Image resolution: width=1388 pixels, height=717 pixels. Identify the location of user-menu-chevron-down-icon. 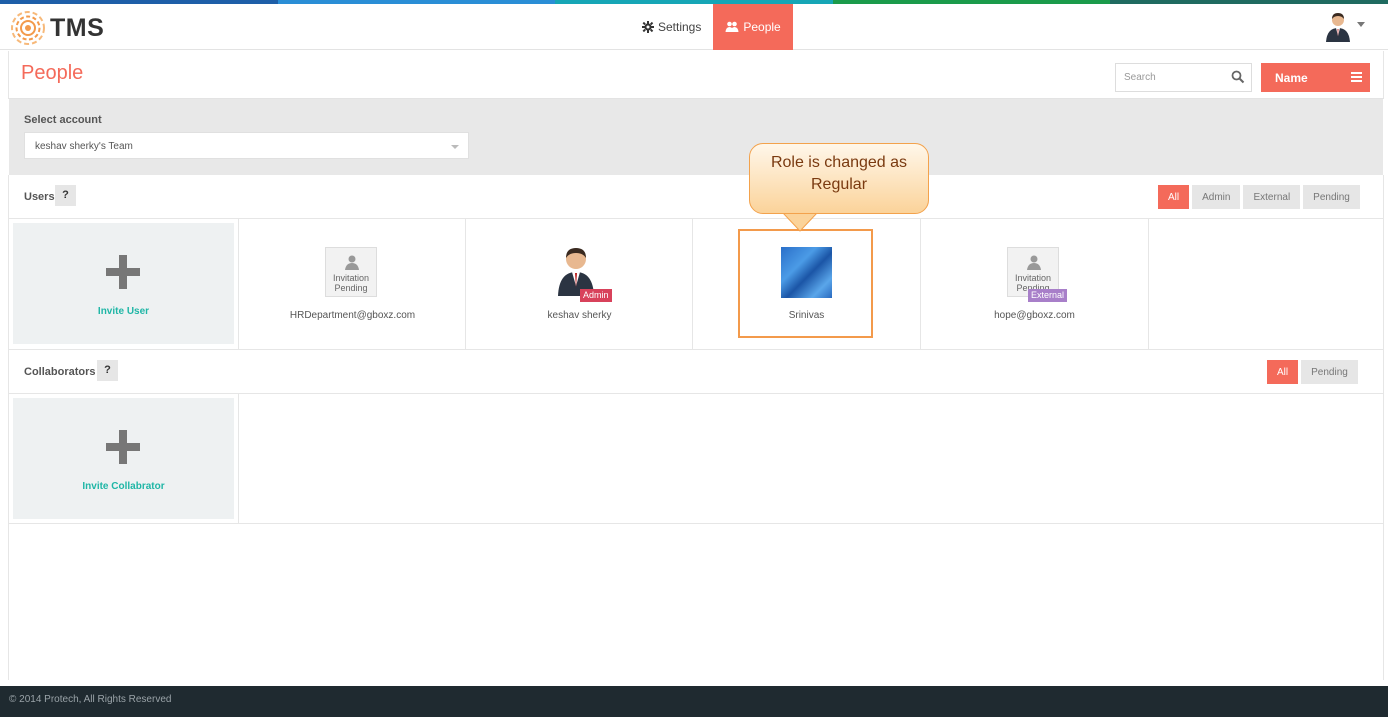
(1361, 24).